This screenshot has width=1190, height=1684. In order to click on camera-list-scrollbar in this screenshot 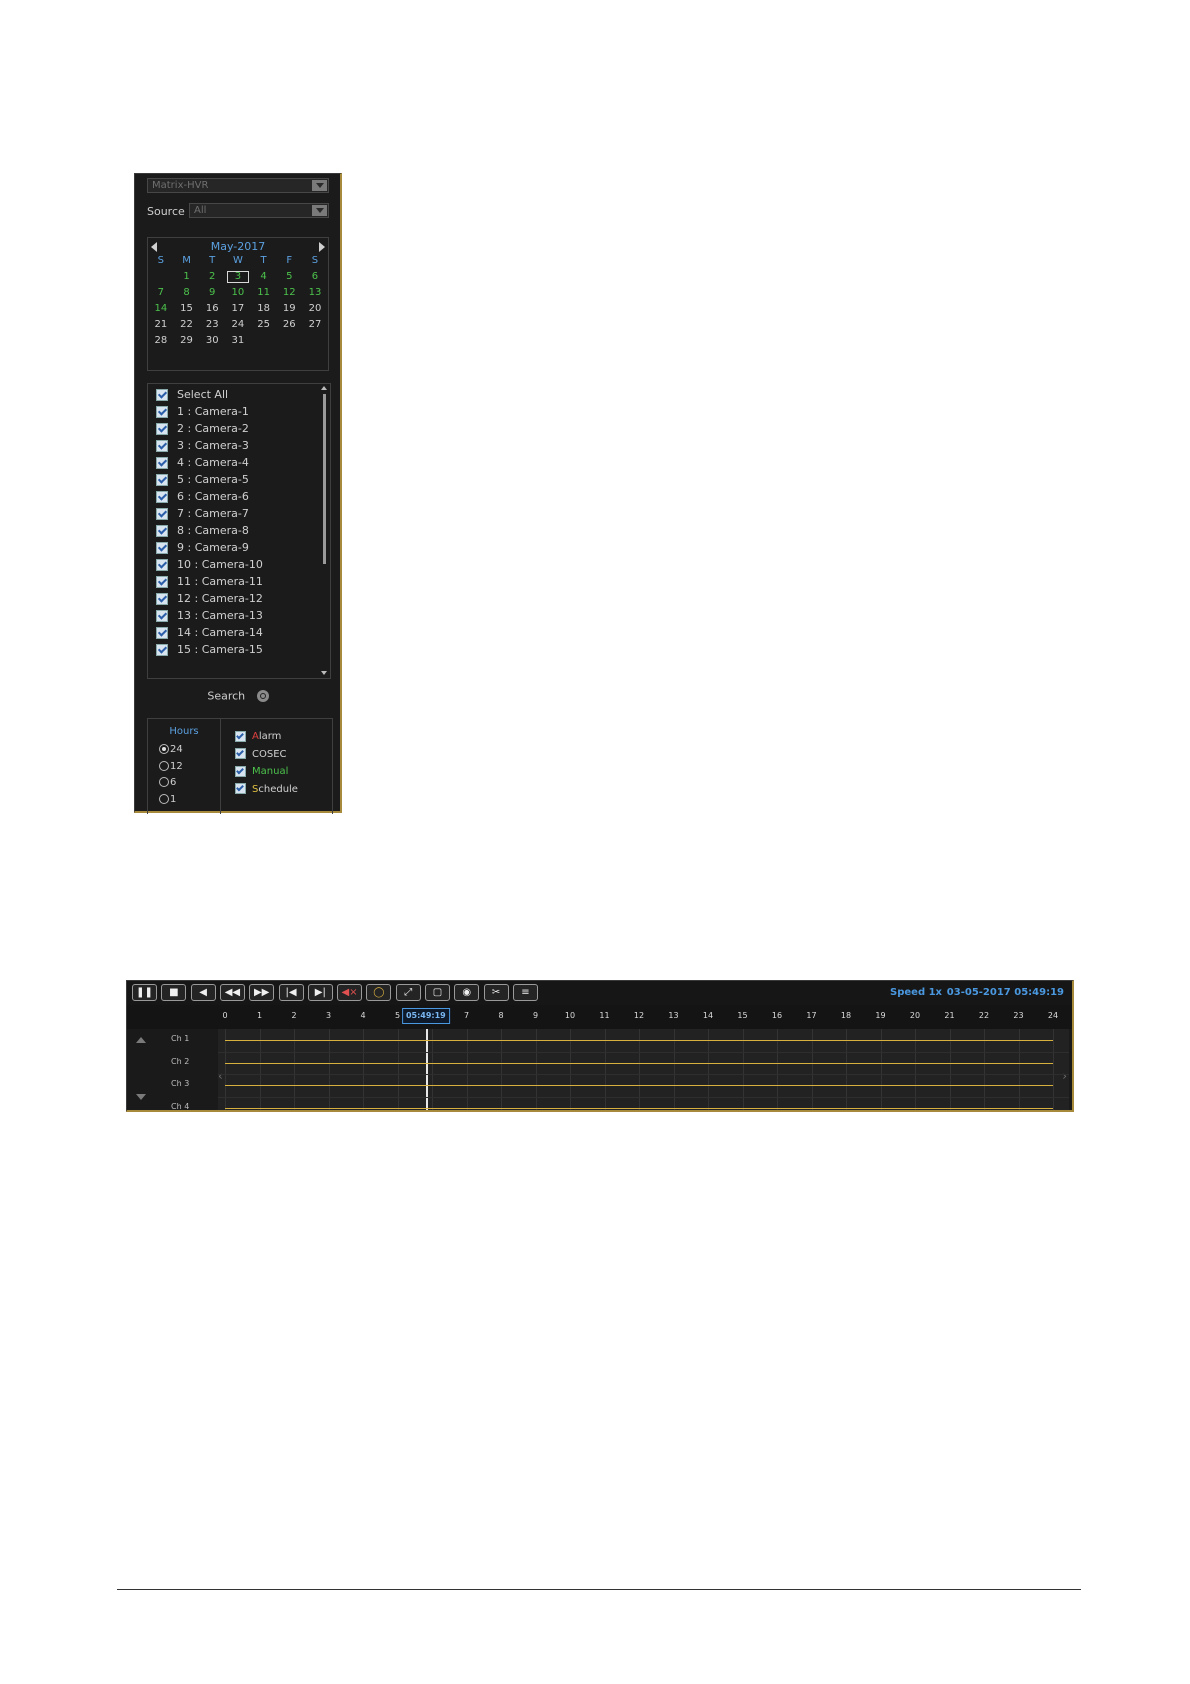, I will do `click(324, 533)`.